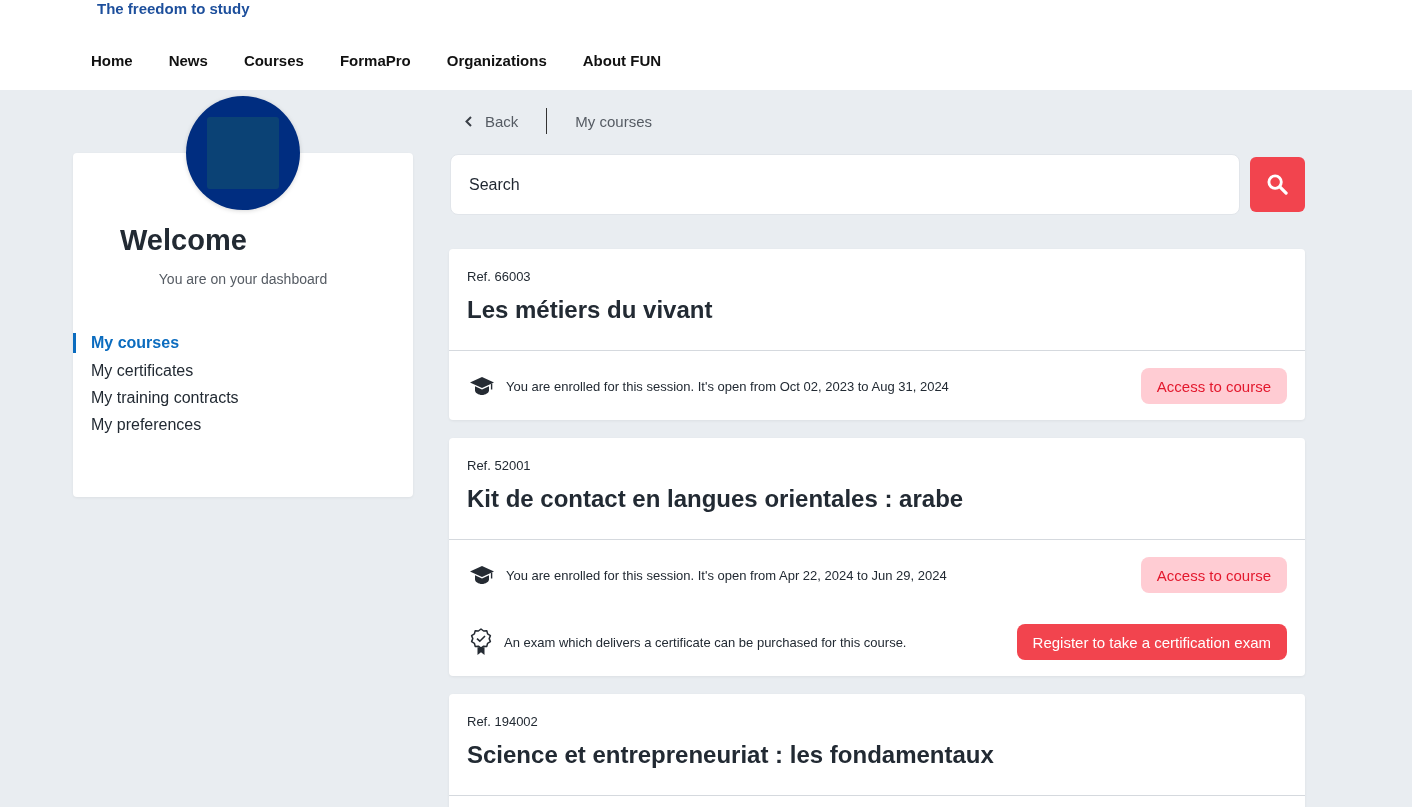 This screenshot has width=1412, height=807. What do you see at coordinates (726, 575) in the screenshot?
I see `session-info: You are enrolled for this session. It's open from Apr 22, 2024 to Jun 29, 2024` at bounding box center [726, 575].